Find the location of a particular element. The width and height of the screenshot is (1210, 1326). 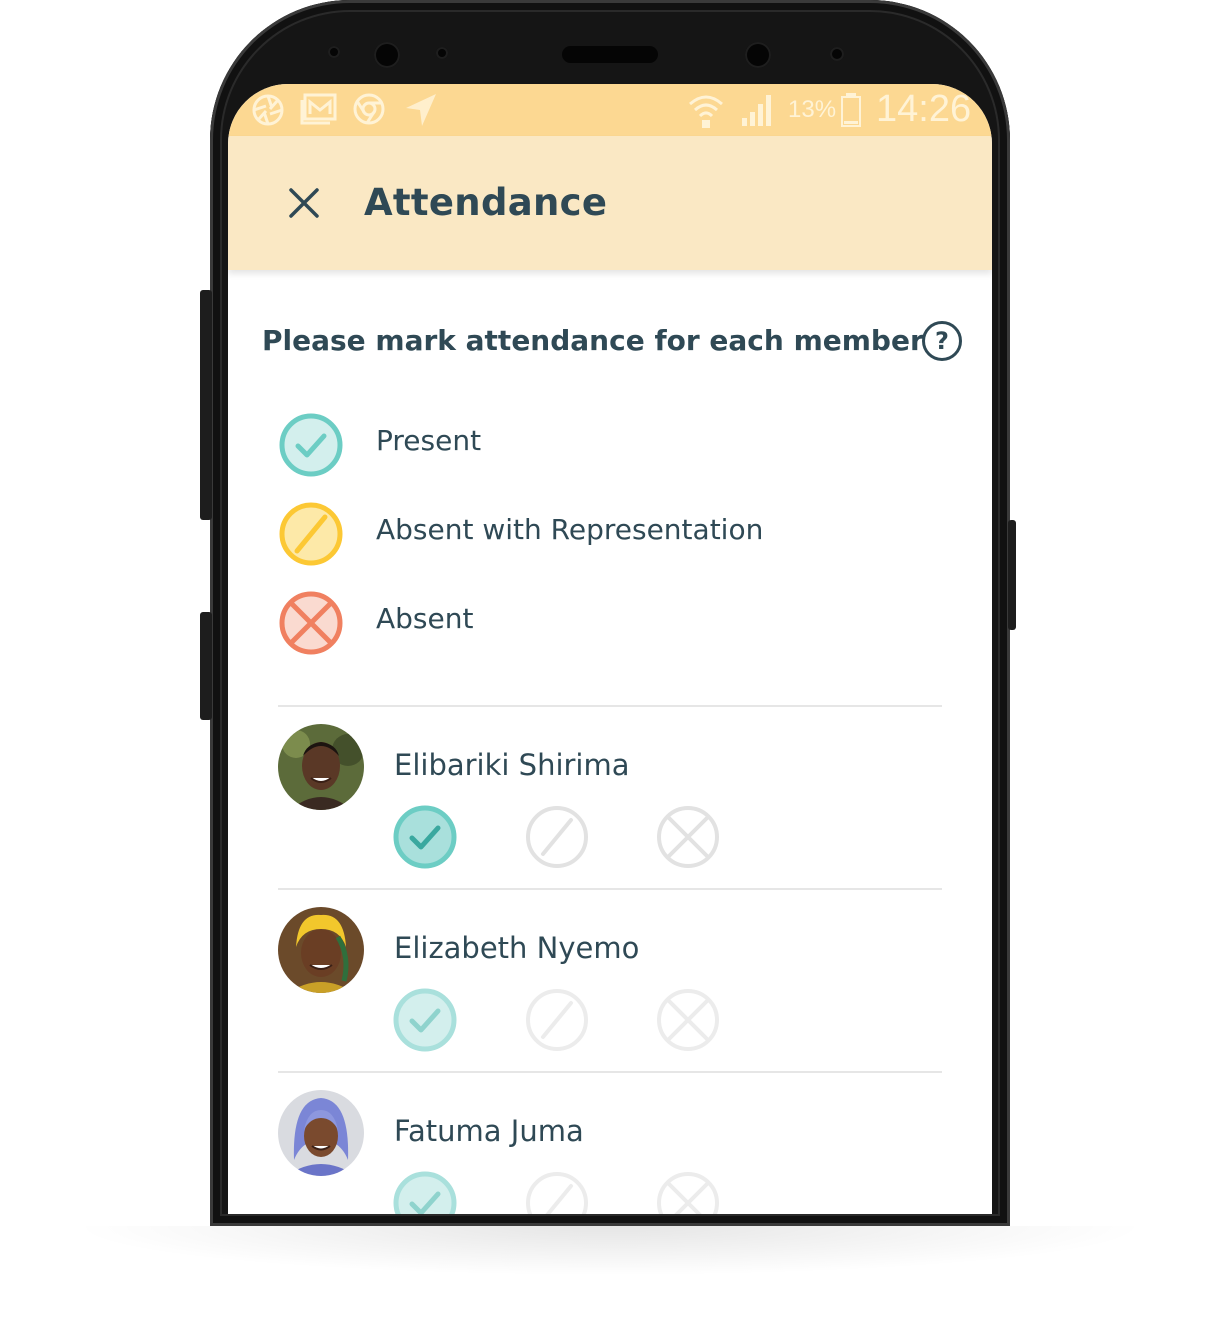

battery-percent: 13% is located at coordinates (812, 109).